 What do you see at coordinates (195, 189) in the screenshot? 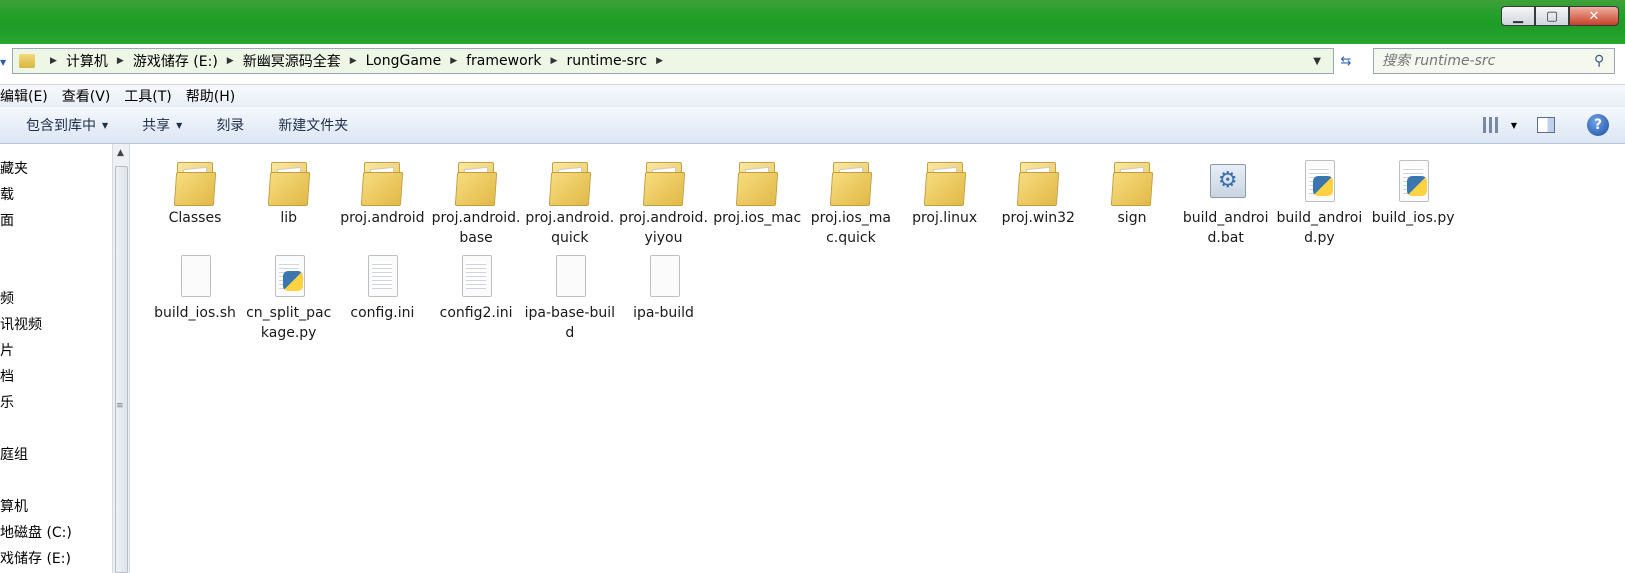
I see `folder-item: Classes` at bounding box center [195, 189].